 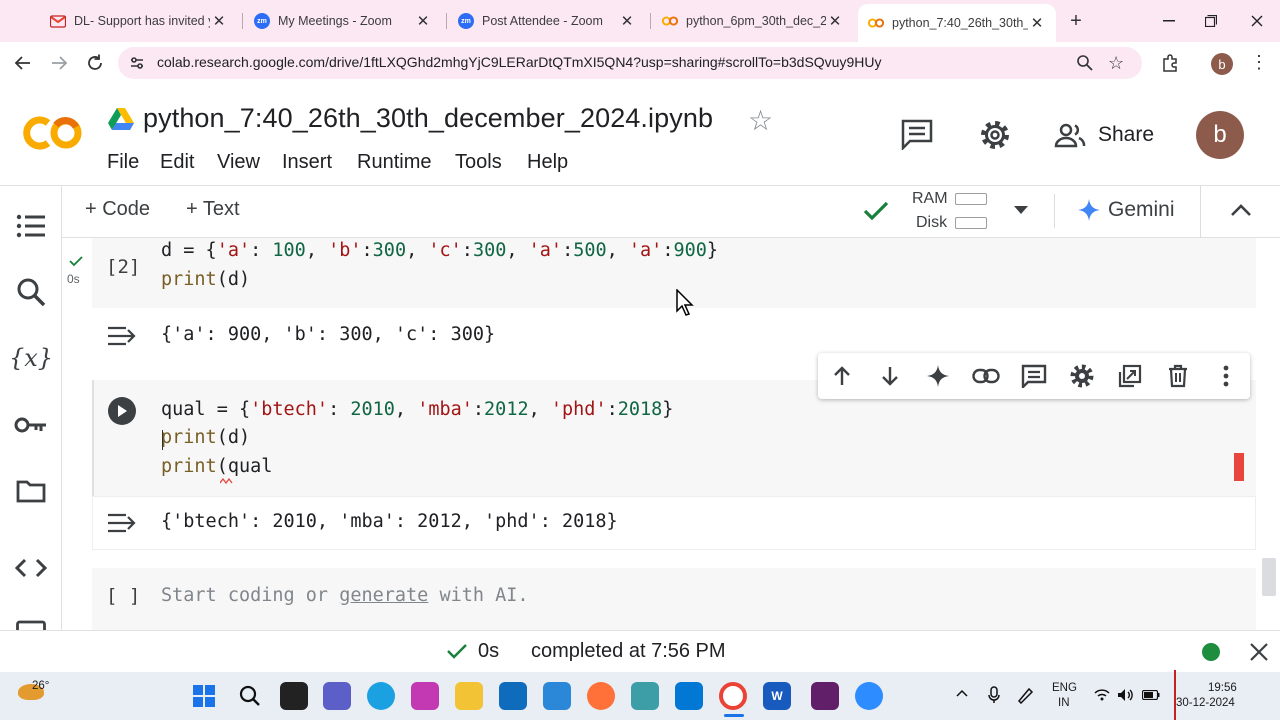 I want to click on settings-gear-icon, so click(x=995, y=135).